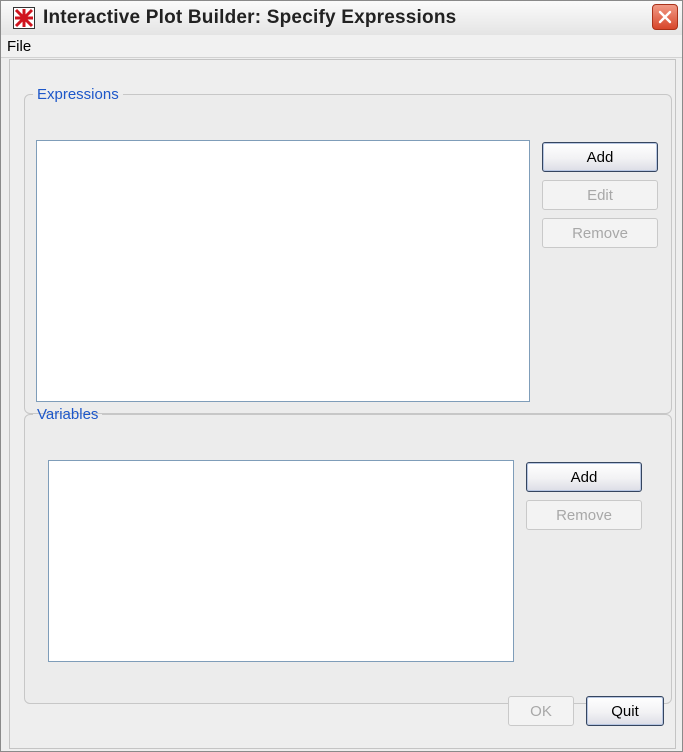 This screenshot has width=683, height=752. What do you see at coordinates (625, 711) in the screenshot?
I see `quit-button: Quit` at bounding box center [625, 711].